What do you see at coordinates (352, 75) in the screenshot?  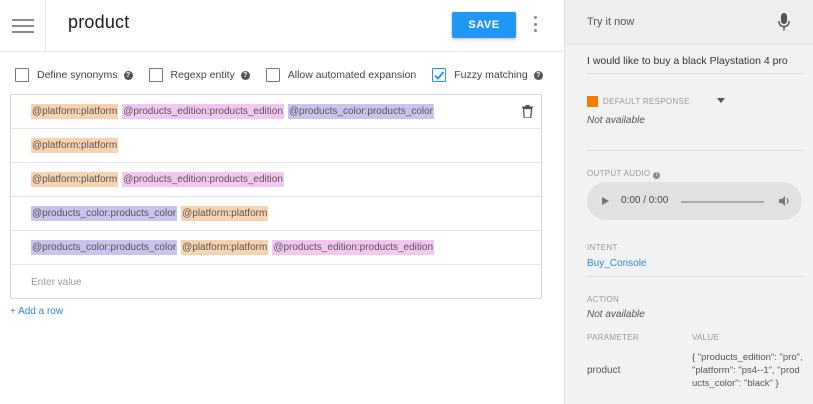 I see `automated-expansion-label: Allow automated expansion` at bounding box center [352, 75].